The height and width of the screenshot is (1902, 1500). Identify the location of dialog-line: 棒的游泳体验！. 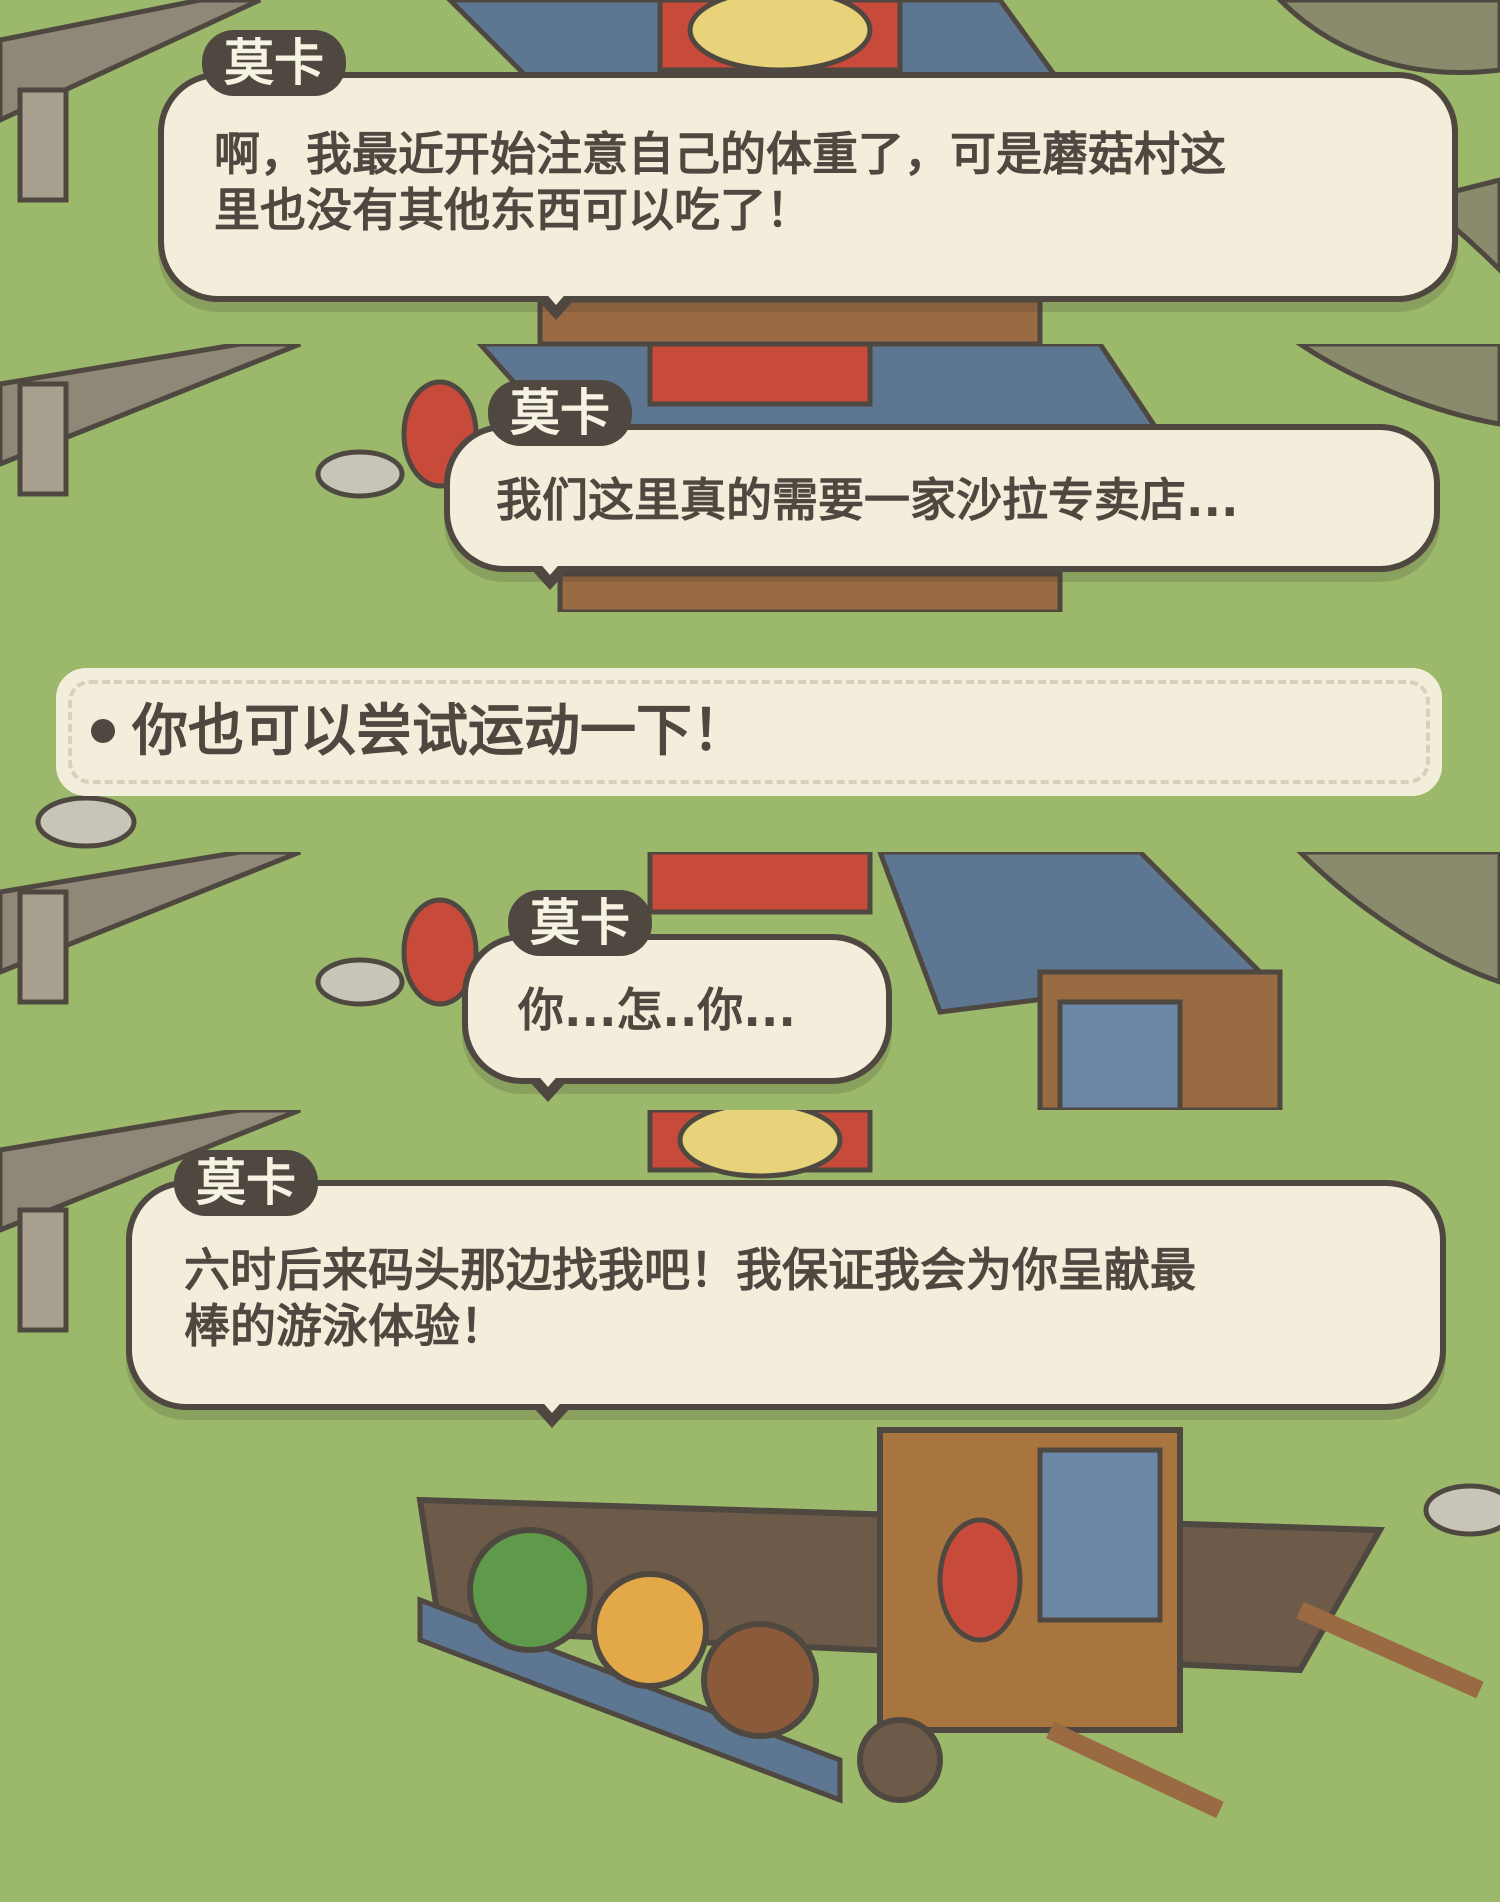
(345, 1326).